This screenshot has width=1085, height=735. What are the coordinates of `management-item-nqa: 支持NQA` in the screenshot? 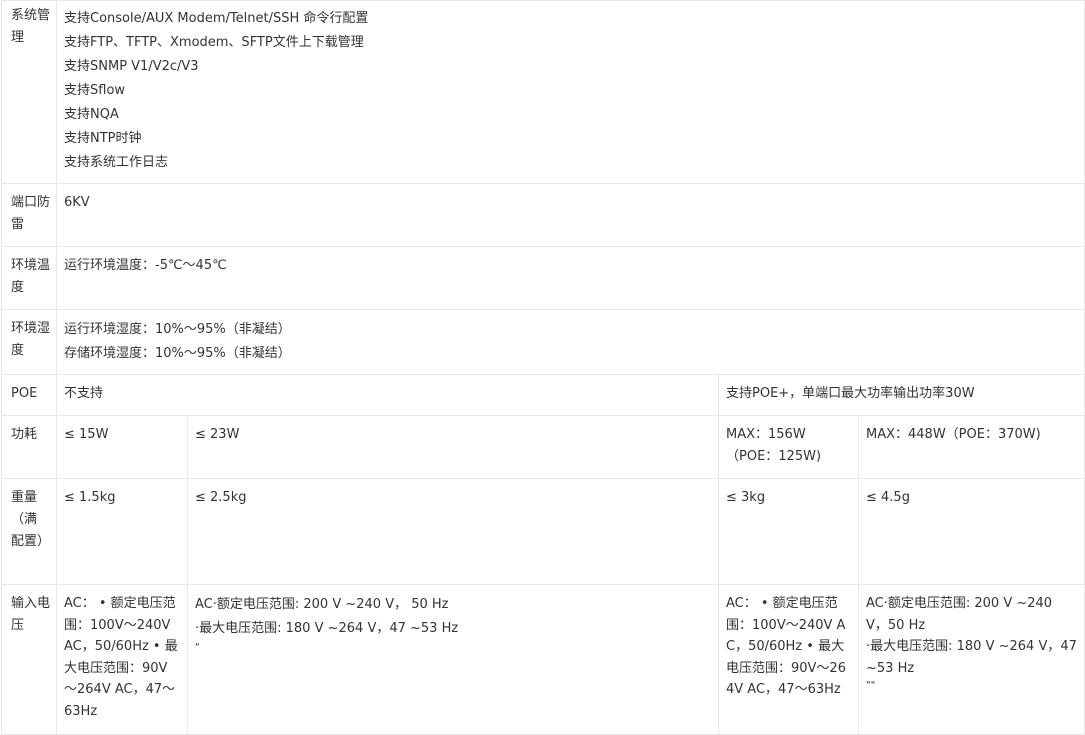 It's located at (91, 114).